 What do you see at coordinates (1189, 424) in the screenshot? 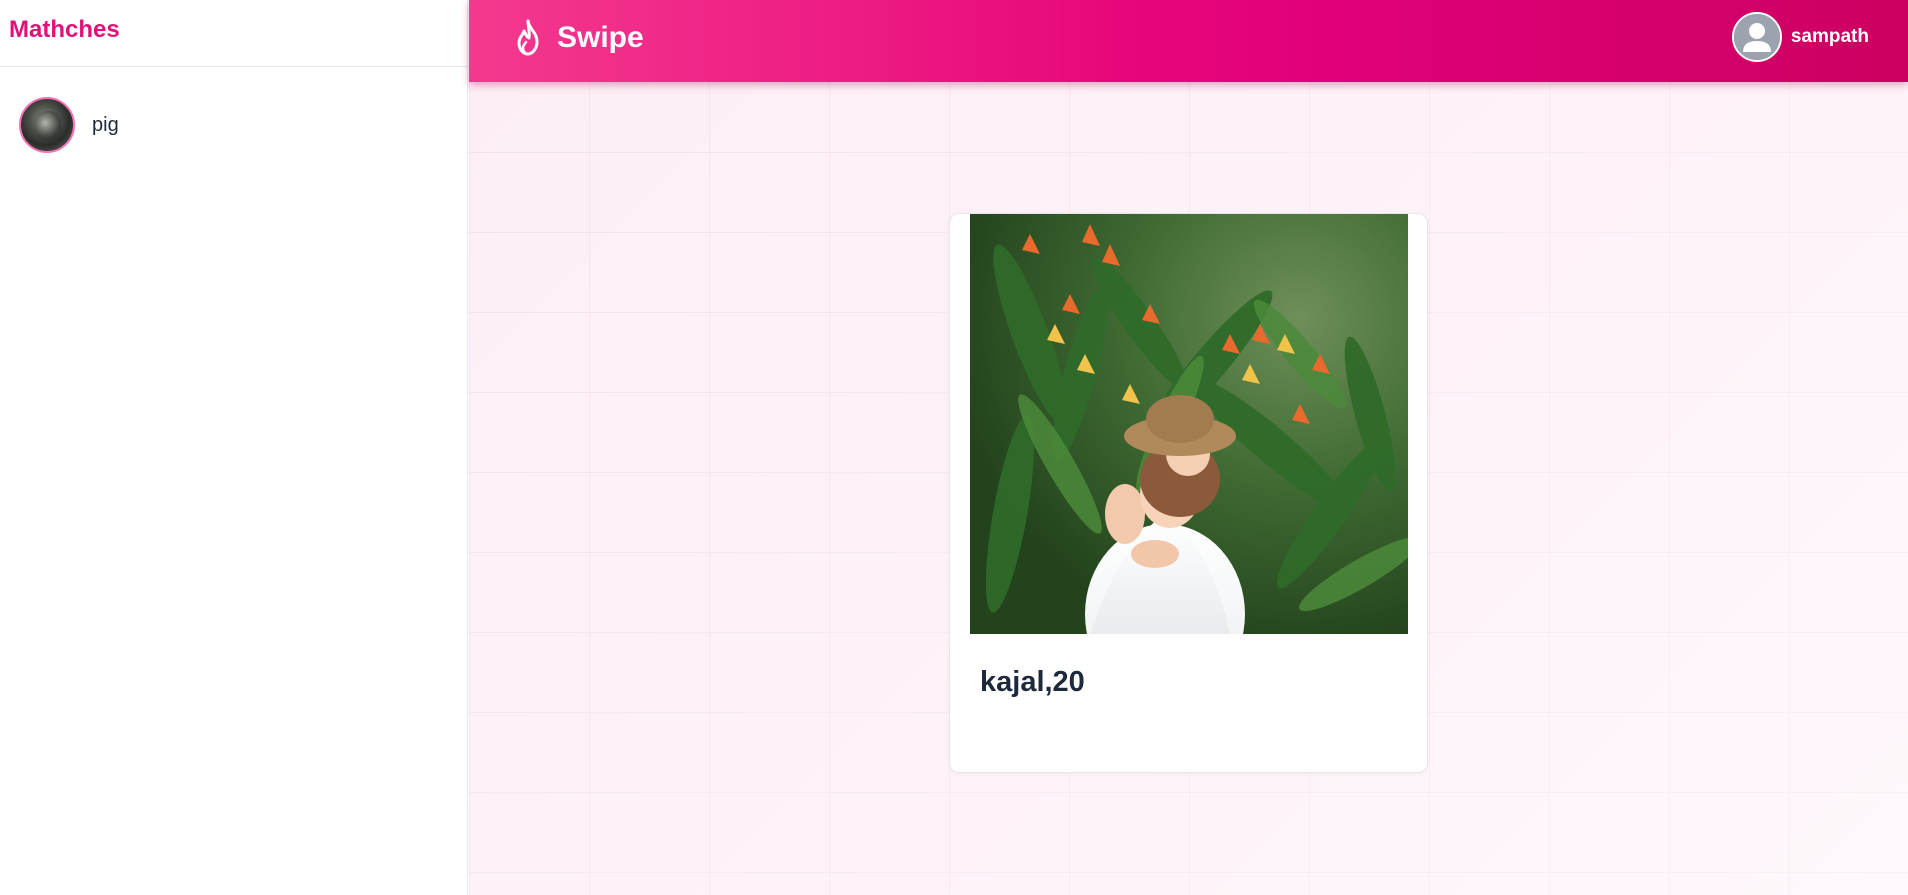
I see `profile-photo` at bounding box center [1189, 424].